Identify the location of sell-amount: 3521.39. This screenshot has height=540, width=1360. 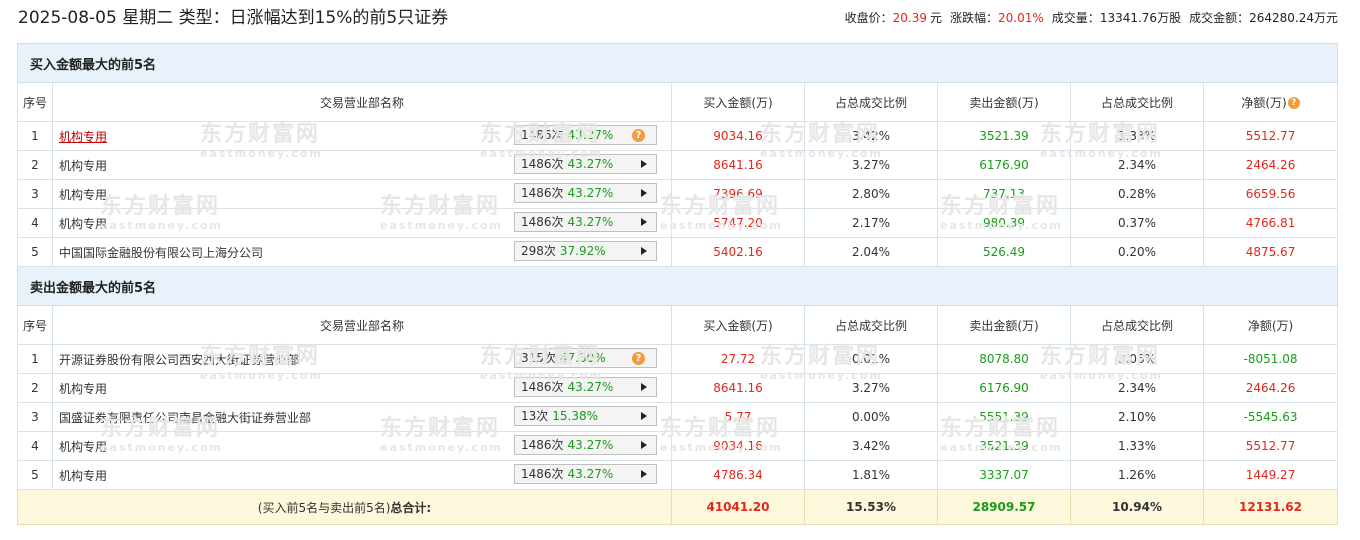
(1004, 136).